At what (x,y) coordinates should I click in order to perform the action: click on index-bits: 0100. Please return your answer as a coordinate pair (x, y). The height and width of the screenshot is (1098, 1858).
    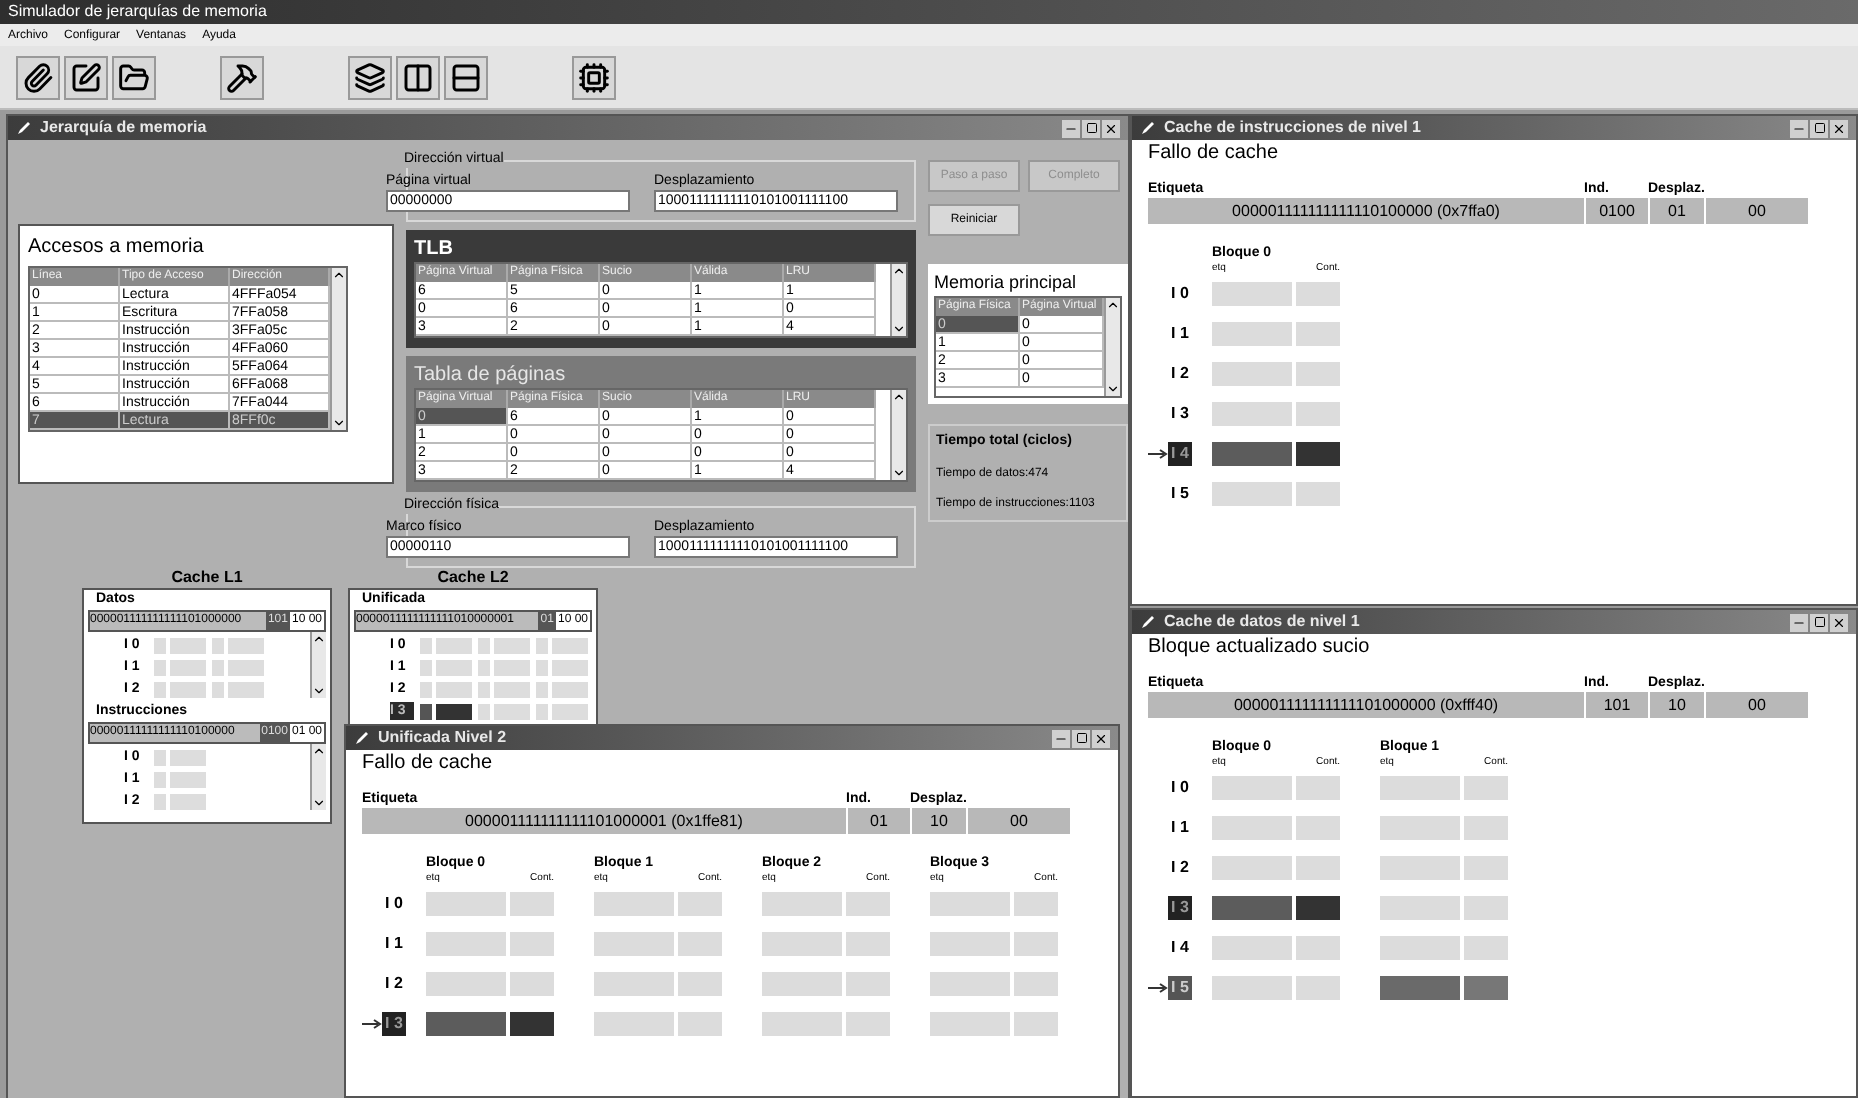
    Looking at the image, I should click on (1616, 211).